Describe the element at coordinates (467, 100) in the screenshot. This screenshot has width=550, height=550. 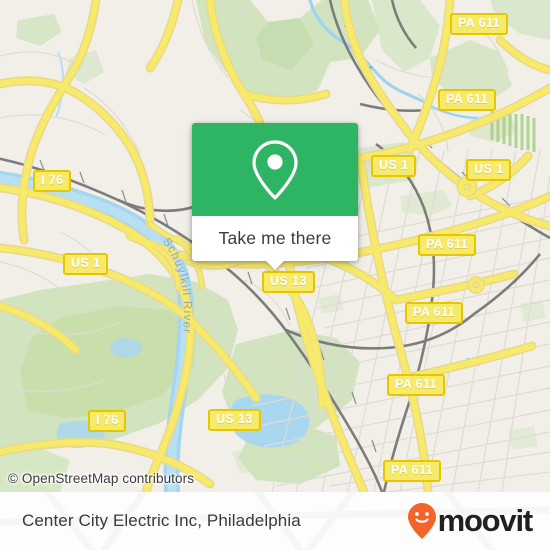
I see `road-shield-pa-611-upper: PA 611` at that location.